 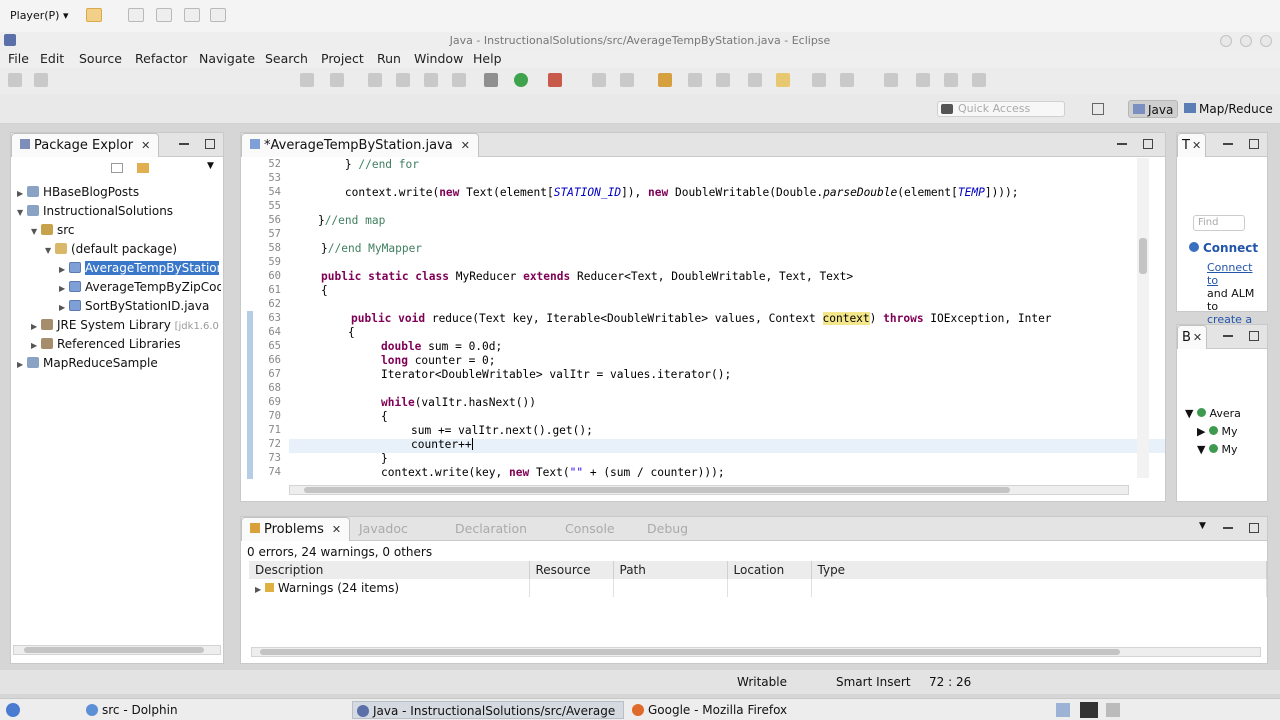 What do you see at coordinates (18, 58) in the screenshot?
I see `menu-file: File` at bounding box center [18, 58].